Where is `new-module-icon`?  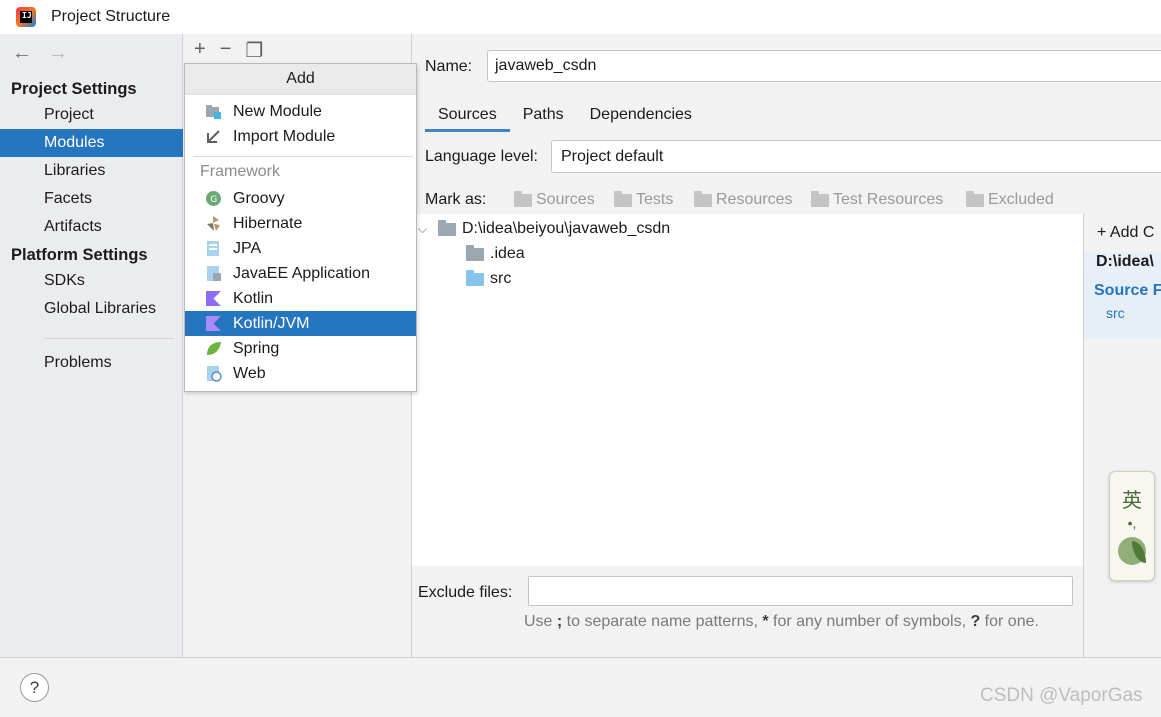 new-module-icon is located at coordinates (213, 112).